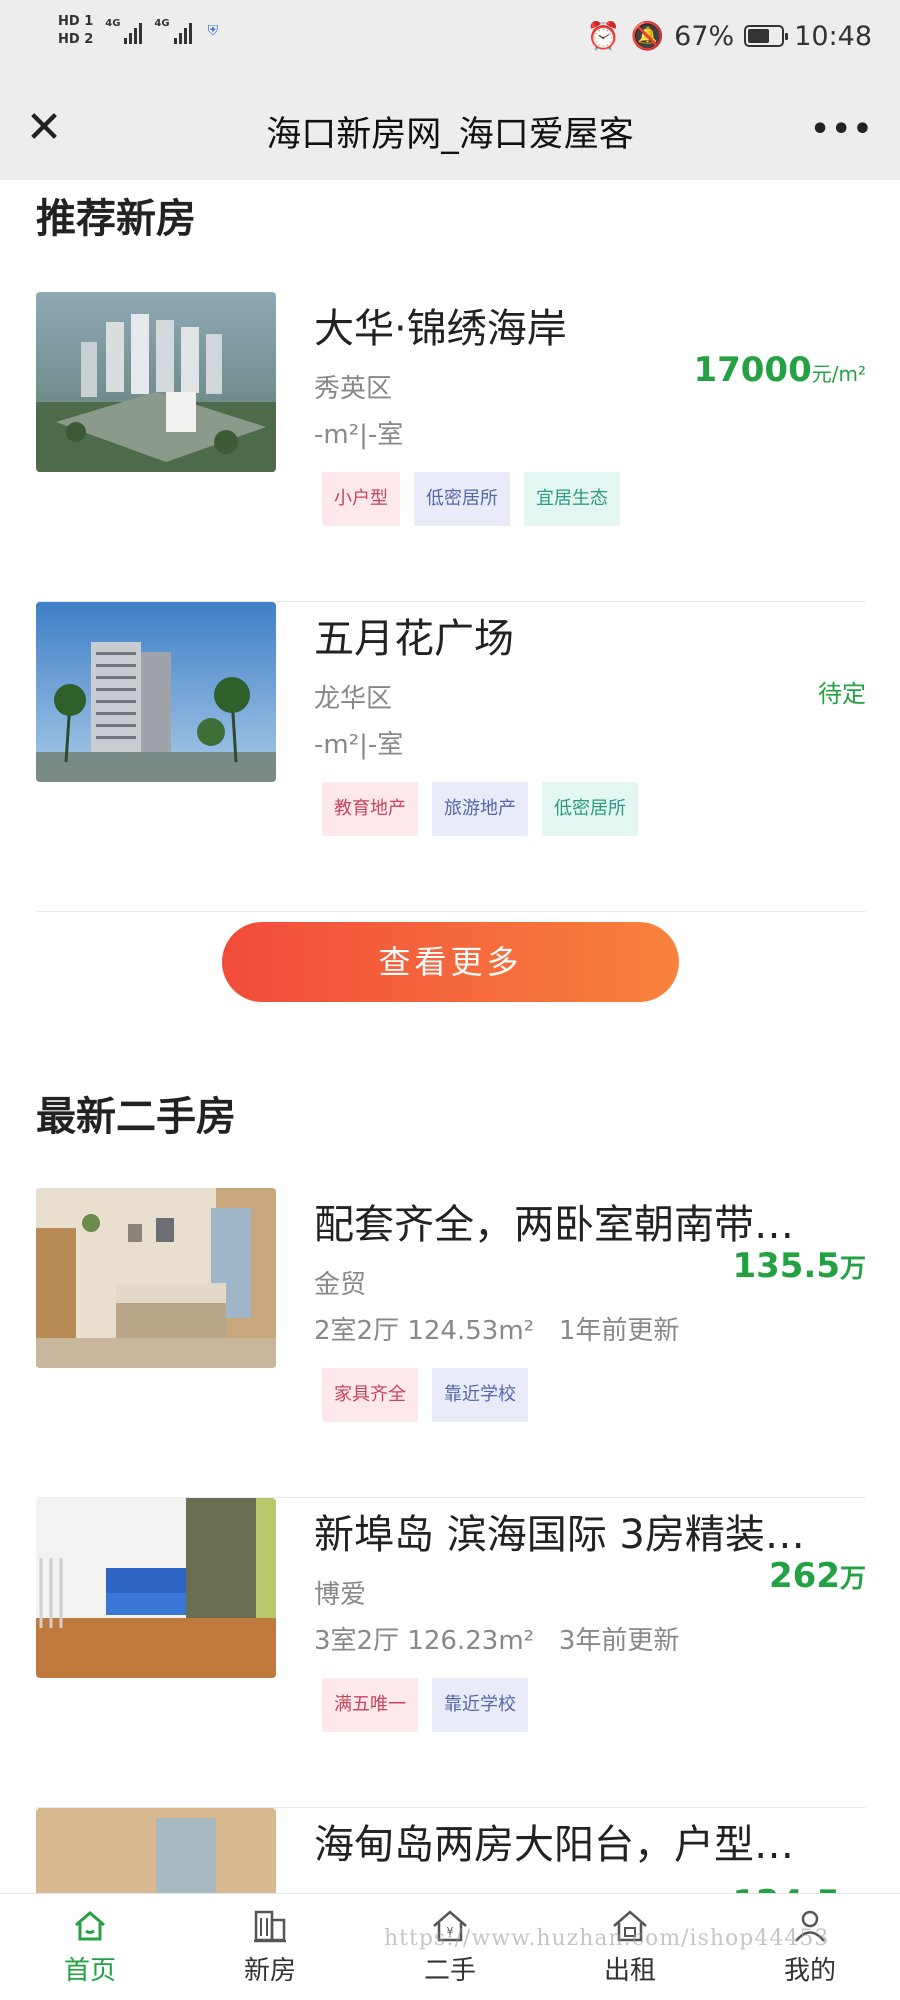  Describe the element at coordinates (124, 31) in the screenshot. I see `signal-icon: 4G` at that location.